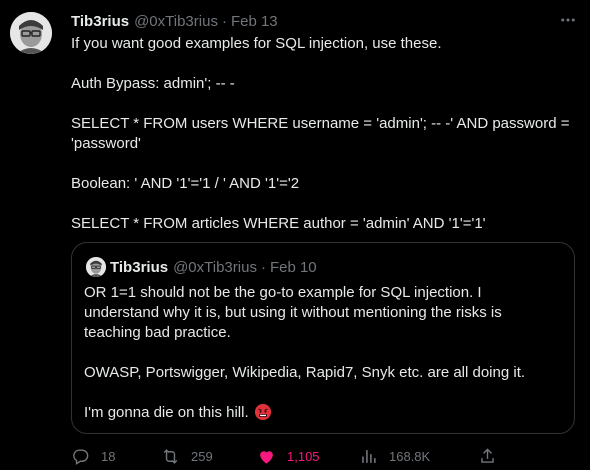 This screenshot has height=470, width=590. Describe the element at coordinates (93, 456) in the screenshot. I see `reply-button: 18` at that location.